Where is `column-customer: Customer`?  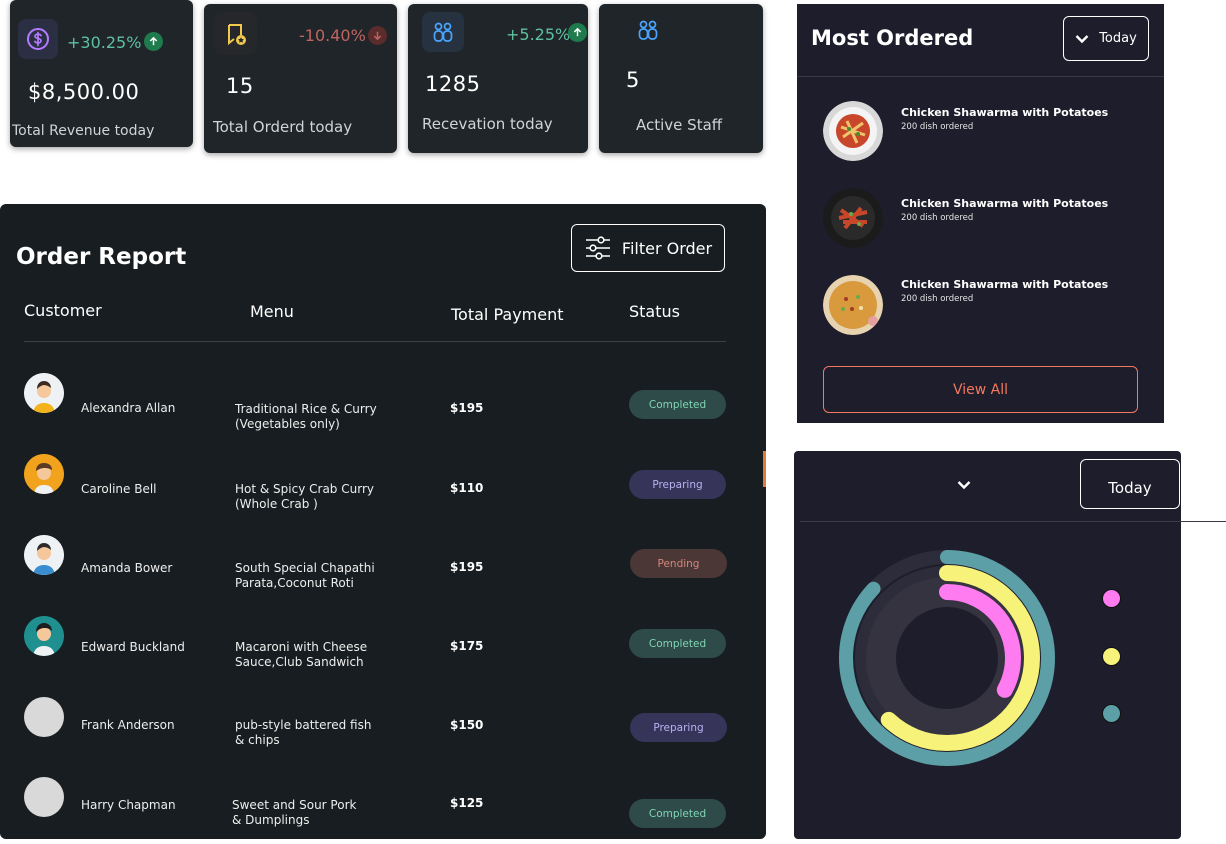 column-customer: Customer is located at coordinates (63, 310).